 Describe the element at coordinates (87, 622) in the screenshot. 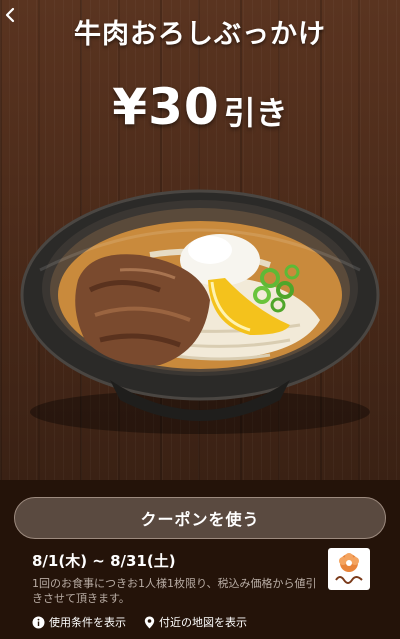

I see `terms-link-label: 使用条件を表示` at that location.